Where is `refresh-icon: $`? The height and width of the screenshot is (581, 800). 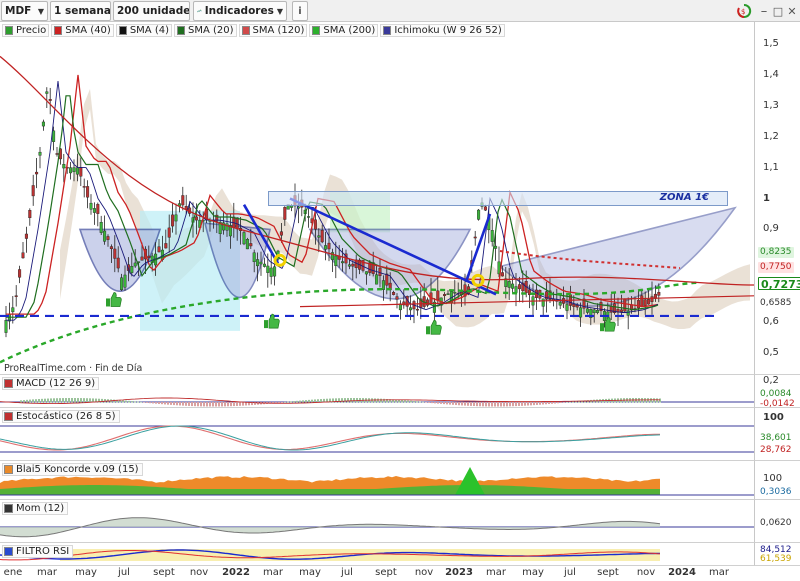 refresh-icon: $ is located at coordinates (744, 11).